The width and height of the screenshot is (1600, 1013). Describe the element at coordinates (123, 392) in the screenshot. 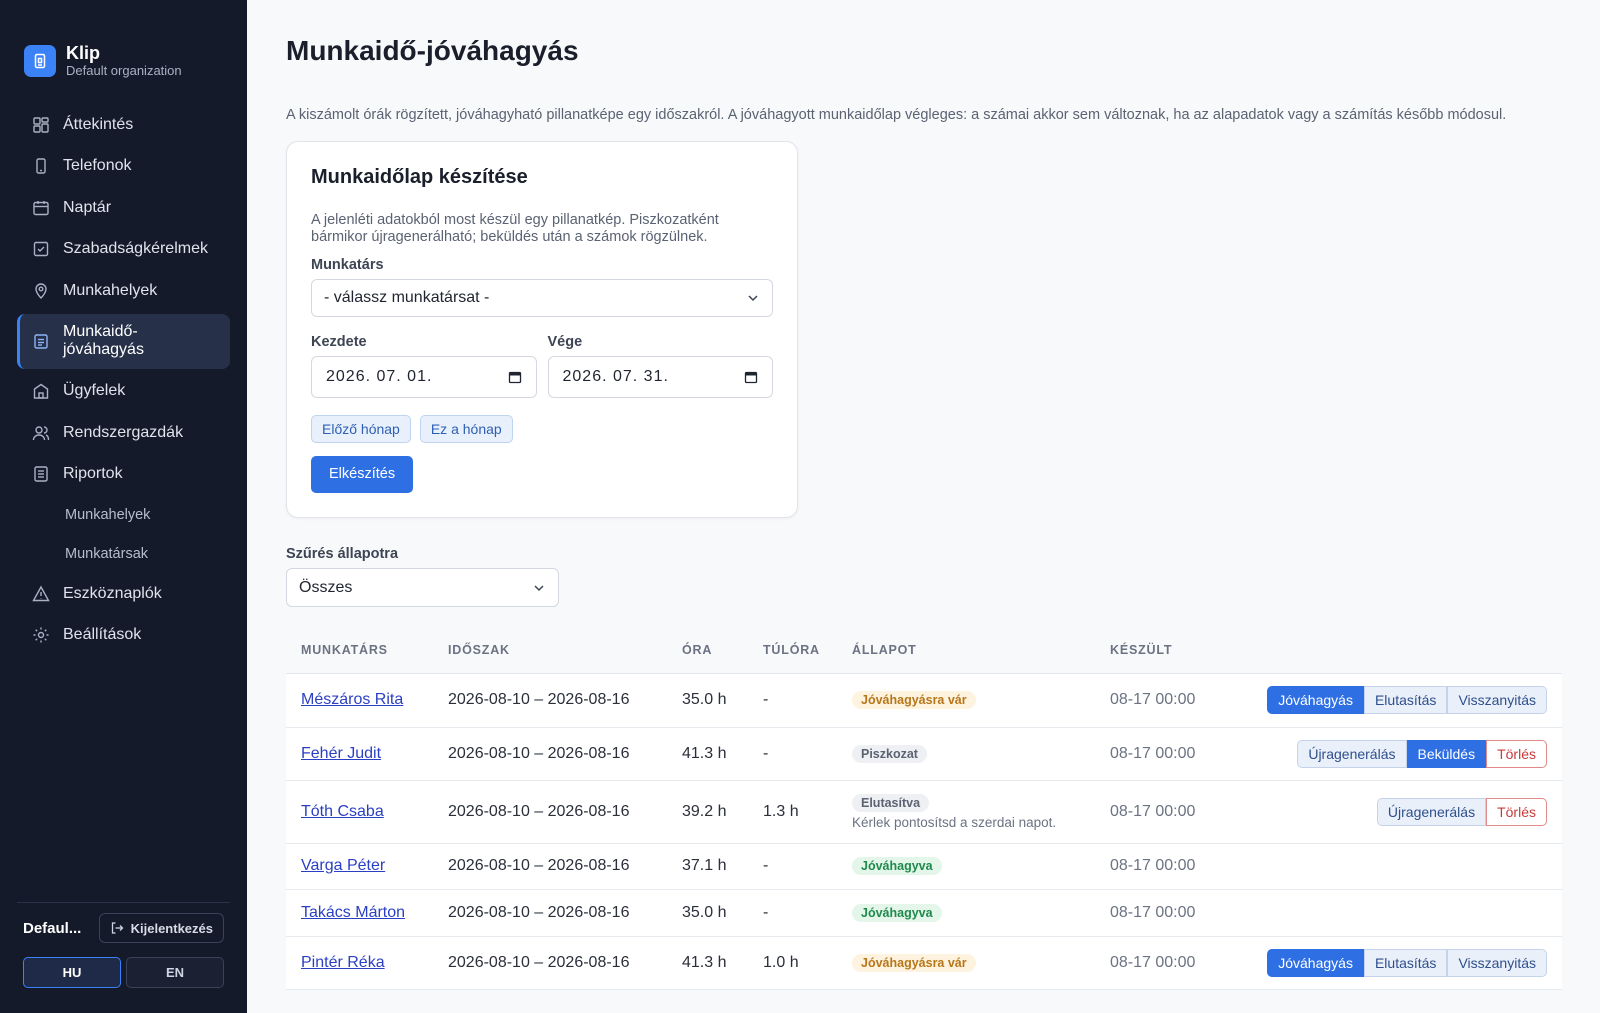

I see `nav-item-ugyfelek: Ügyfelek` at that location.